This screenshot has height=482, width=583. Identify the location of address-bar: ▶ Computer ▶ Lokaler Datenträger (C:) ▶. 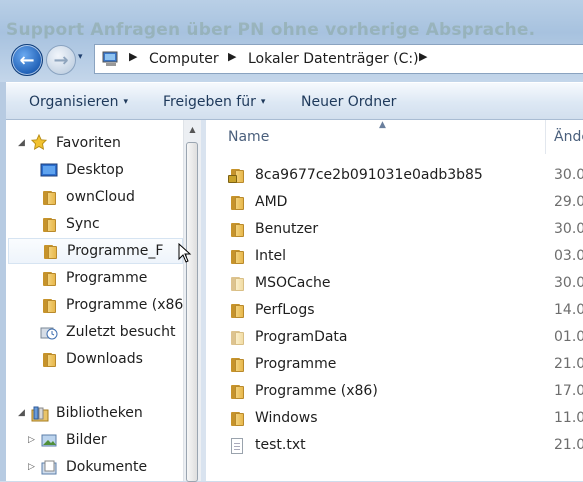
(338, 59).